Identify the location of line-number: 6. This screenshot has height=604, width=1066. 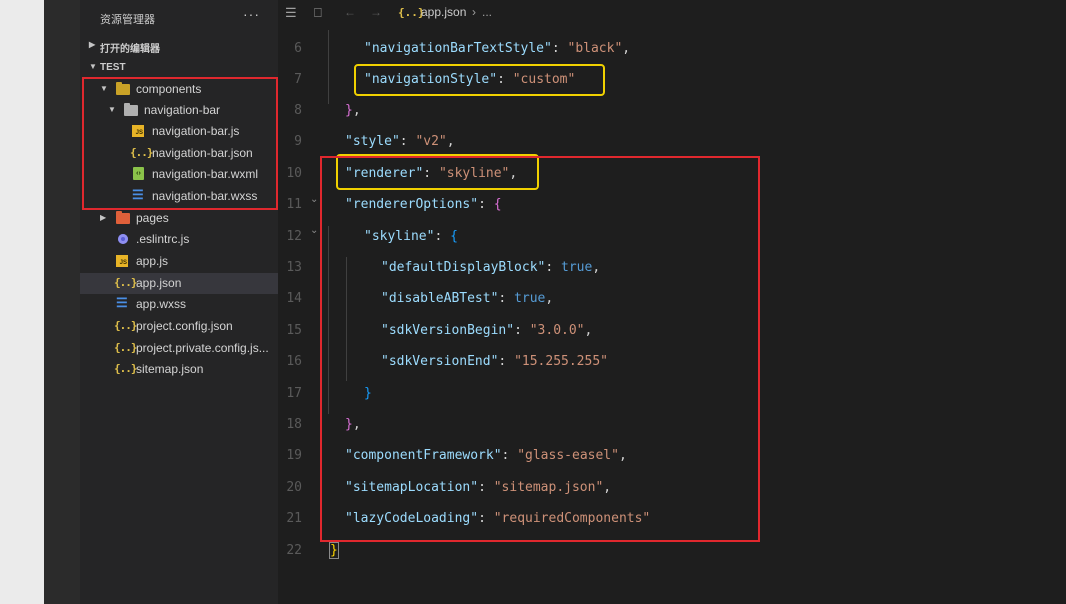
(298, 48).